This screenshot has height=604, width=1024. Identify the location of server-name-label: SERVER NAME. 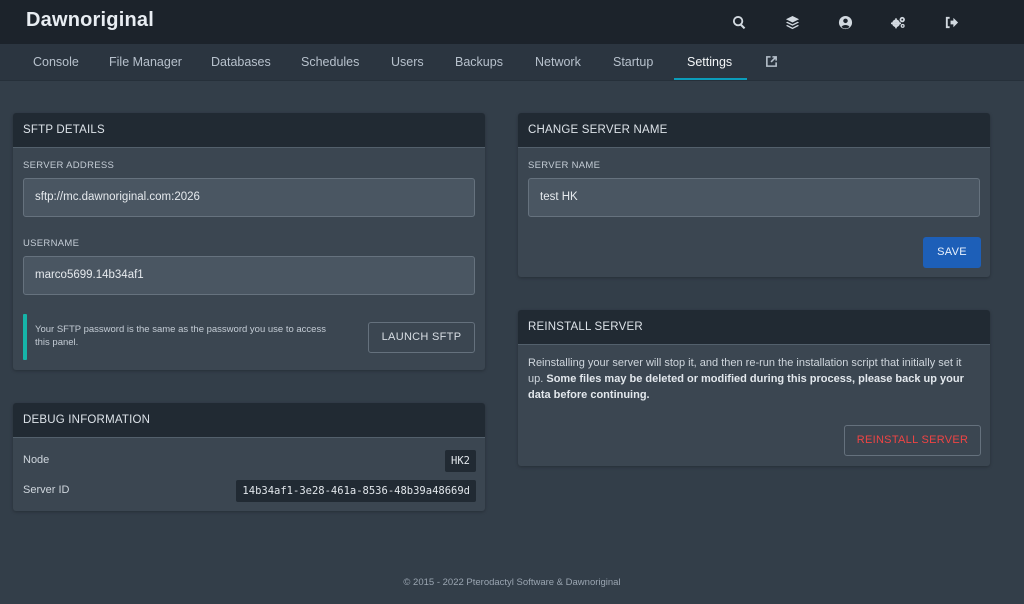
(564, 165).